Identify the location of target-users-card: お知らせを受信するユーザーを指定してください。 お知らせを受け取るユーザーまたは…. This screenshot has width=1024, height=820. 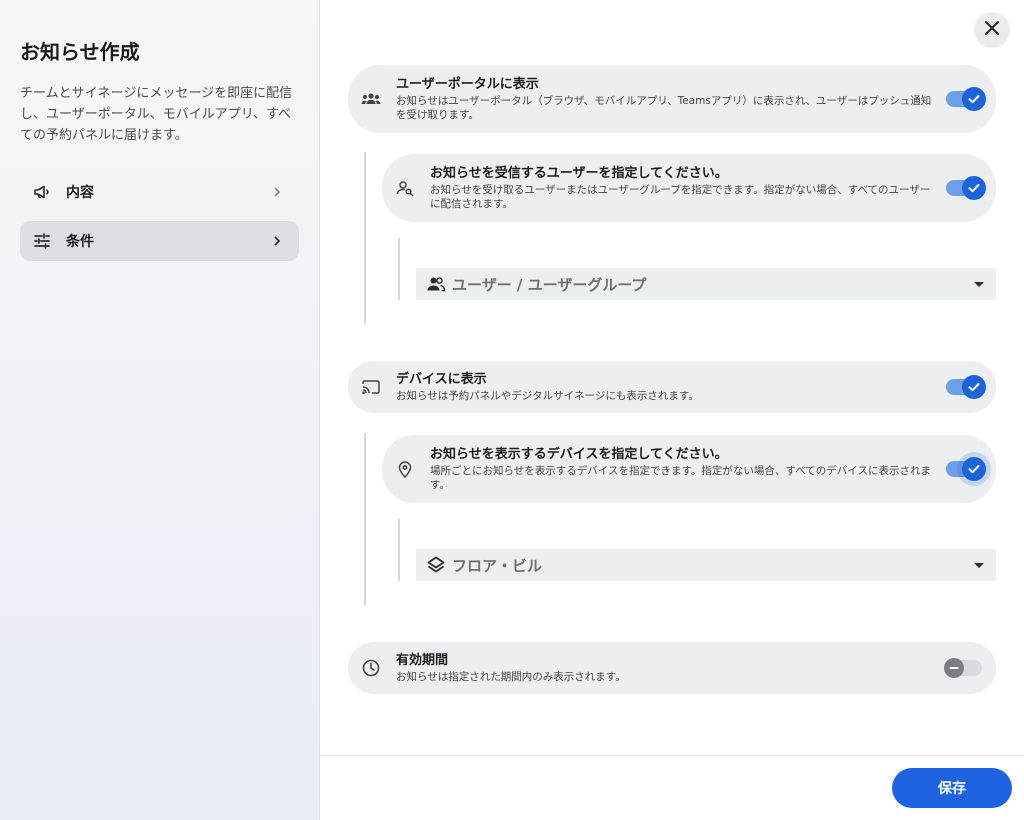
(689, 188).